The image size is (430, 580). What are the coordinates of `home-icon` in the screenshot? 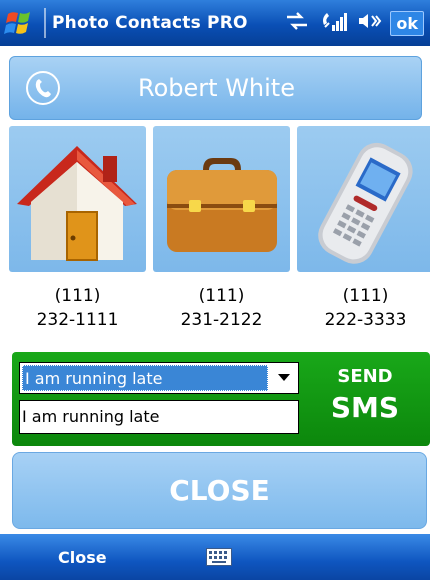 It's located at (77, 203).